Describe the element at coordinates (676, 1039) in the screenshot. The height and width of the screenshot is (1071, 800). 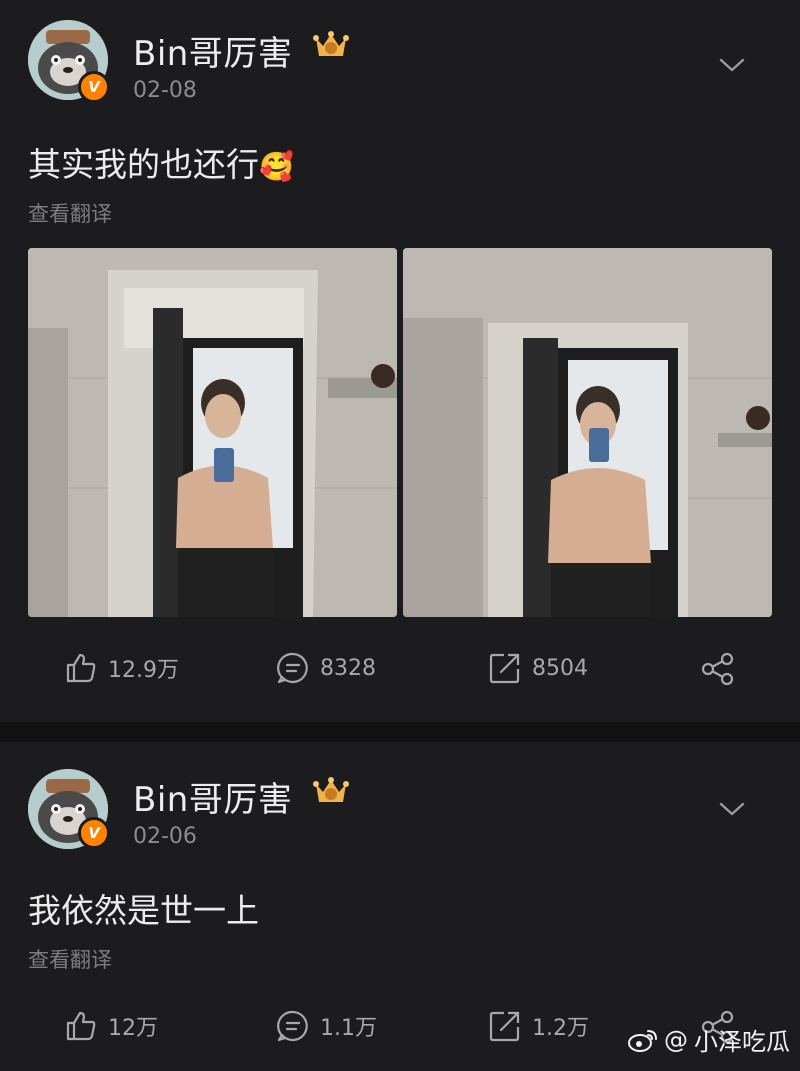
I see `watermark-prefix: @` at that location.